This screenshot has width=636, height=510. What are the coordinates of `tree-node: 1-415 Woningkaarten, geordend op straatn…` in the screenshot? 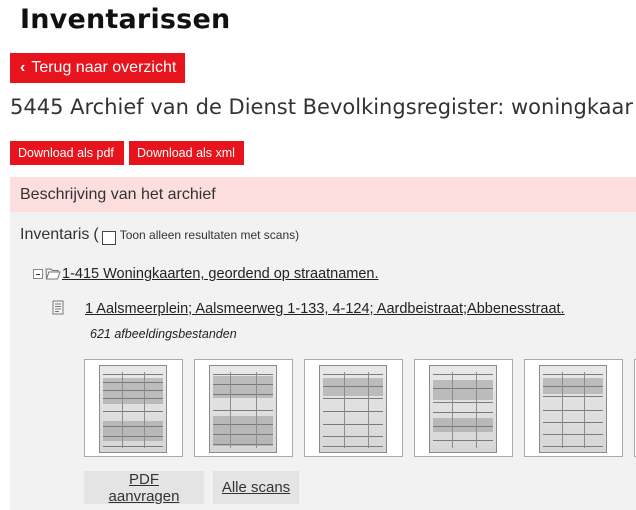 It's located at (206, 274).